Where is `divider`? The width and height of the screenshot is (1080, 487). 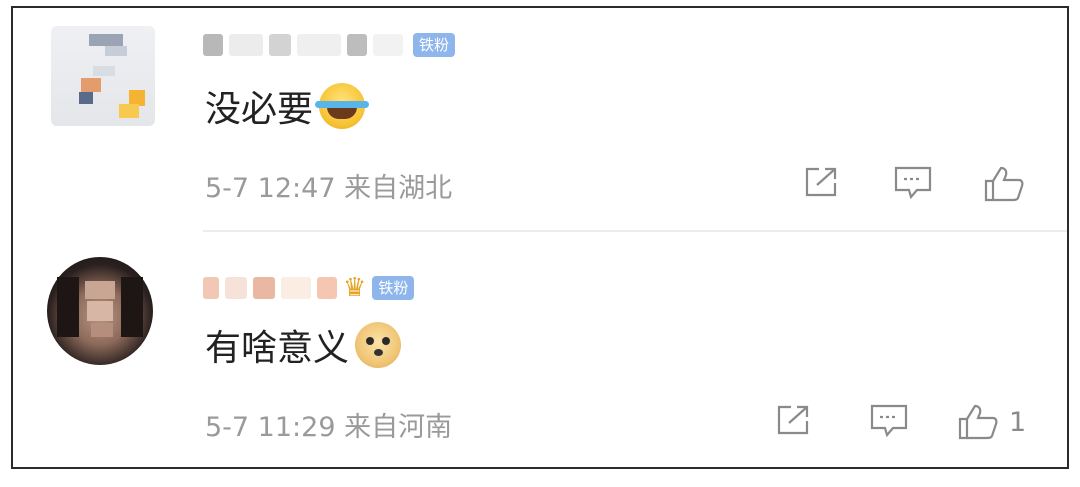 divider is located at coordinates (635, 231).